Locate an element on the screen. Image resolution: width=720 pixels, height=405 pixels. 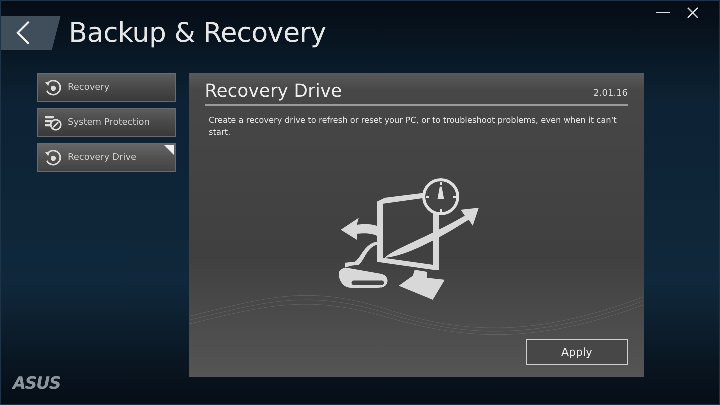
database-shield-icon is located at coordinates (53, 123).